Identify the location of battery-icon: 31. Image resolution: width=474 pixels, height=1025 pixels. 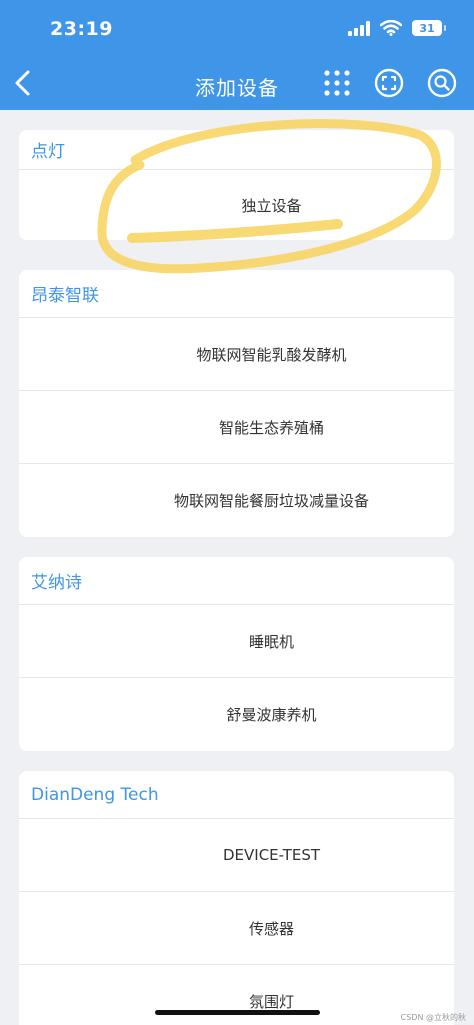
(429, 28).